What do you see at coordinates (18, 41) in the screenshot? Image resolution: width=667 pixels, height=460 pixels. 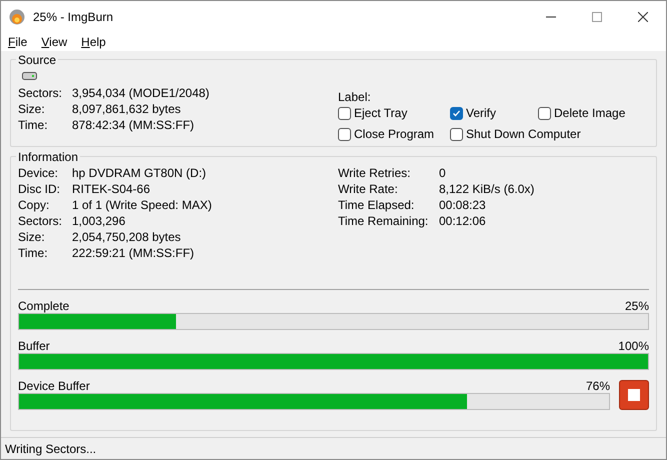 I see `menu-item: File` at bounding box center [18, 41].